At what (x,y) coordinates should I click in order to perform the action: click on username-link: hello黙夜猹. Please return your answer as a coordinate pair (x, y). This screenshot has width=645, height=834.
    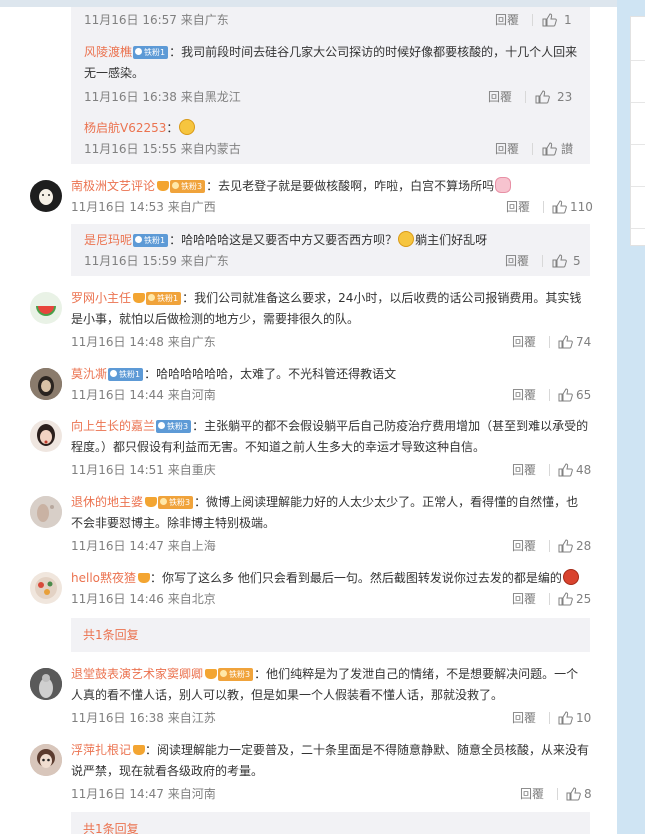
    Looking at the image, I should click on (103, 578).